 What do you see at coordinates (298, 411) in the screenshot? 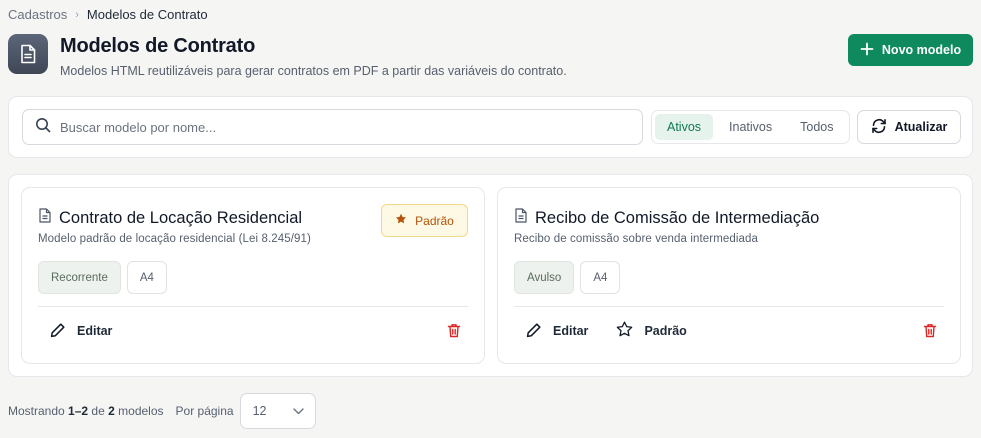
I see `chevron-down-icon` at bounding box center [298, 411].